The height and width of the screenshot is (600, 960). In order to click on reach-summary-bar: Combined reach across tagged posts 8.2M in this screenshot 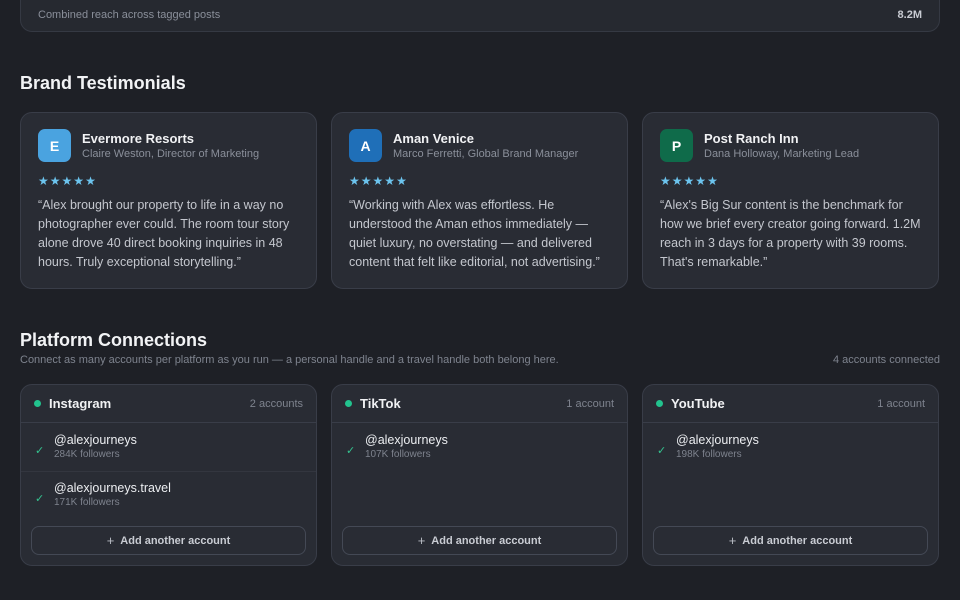, I will do `click(480, 16)`.